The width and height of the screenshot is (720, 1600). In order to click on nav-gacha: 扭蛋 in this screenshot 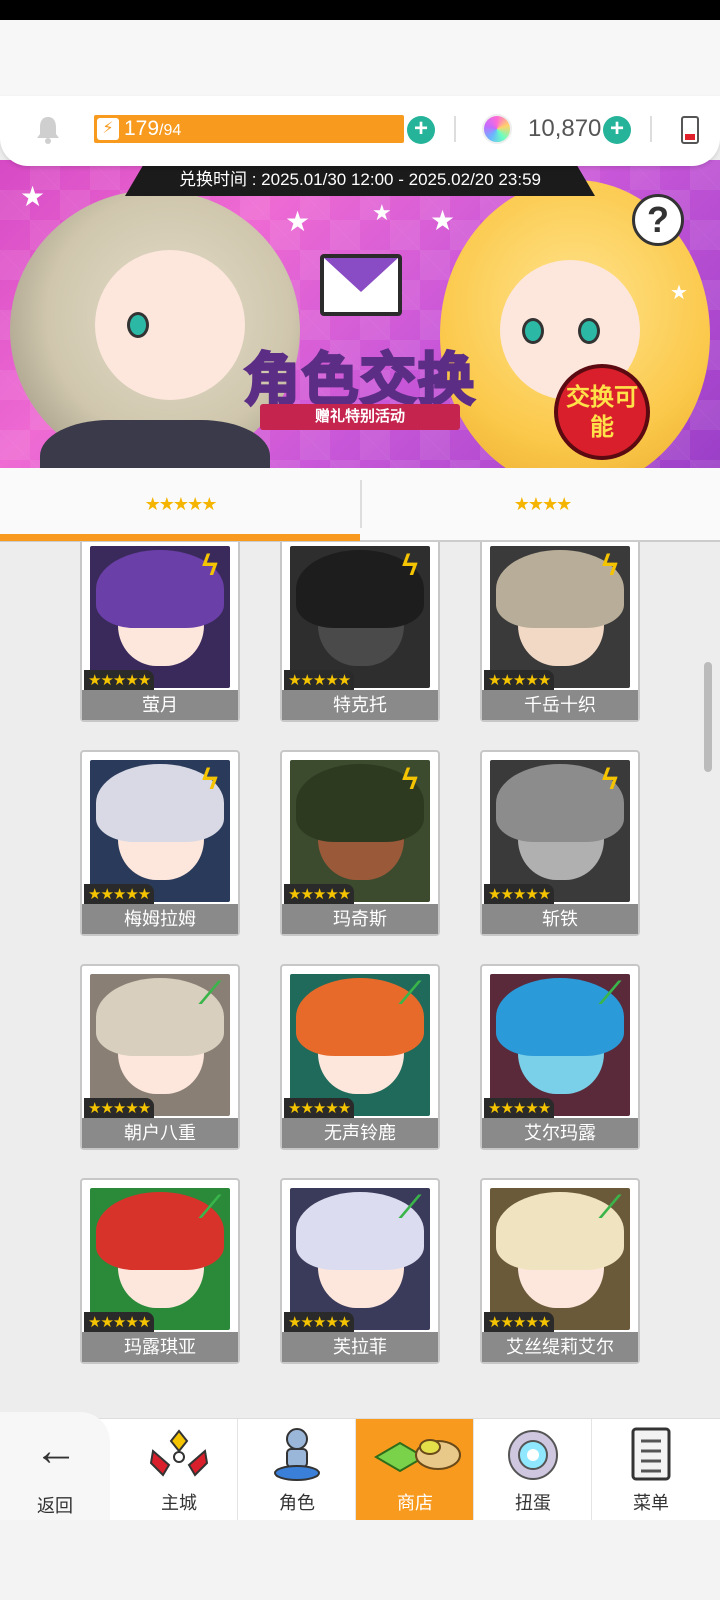, I will do `click(533, 1470)`.